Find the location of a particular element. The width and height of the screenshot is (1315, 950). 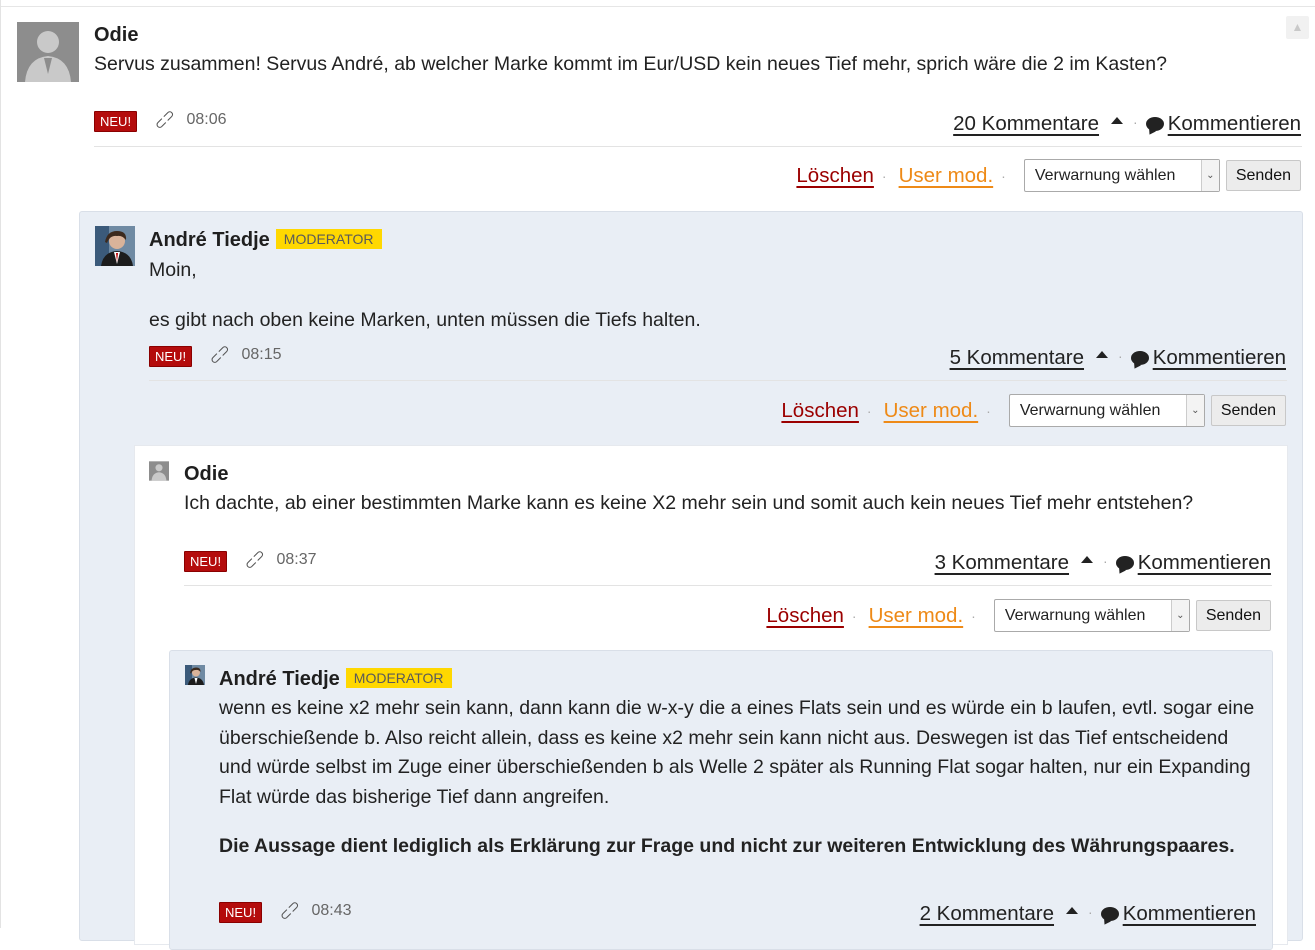

timestamp: ⊂⊃ 08:15 is located at coordinates (243, 354).